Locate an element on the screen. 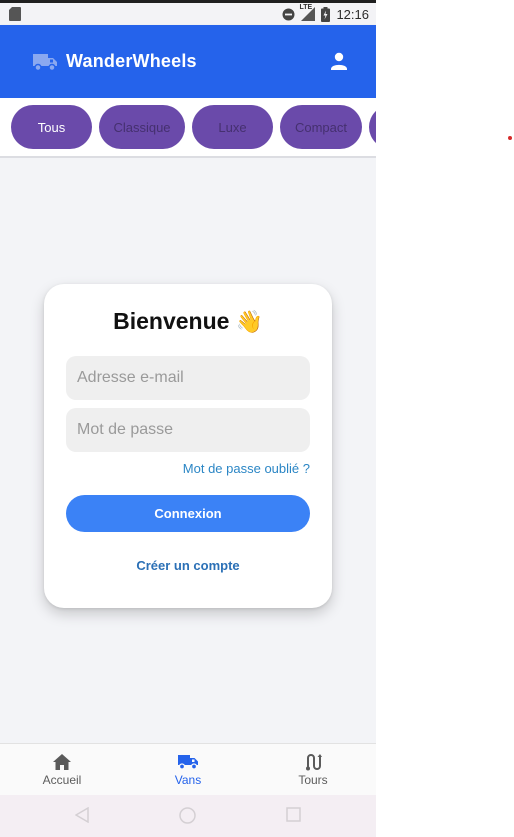 This screenshot has width=514, height=837. chip-luxe: Luxe is located at coordinates (232, 127).